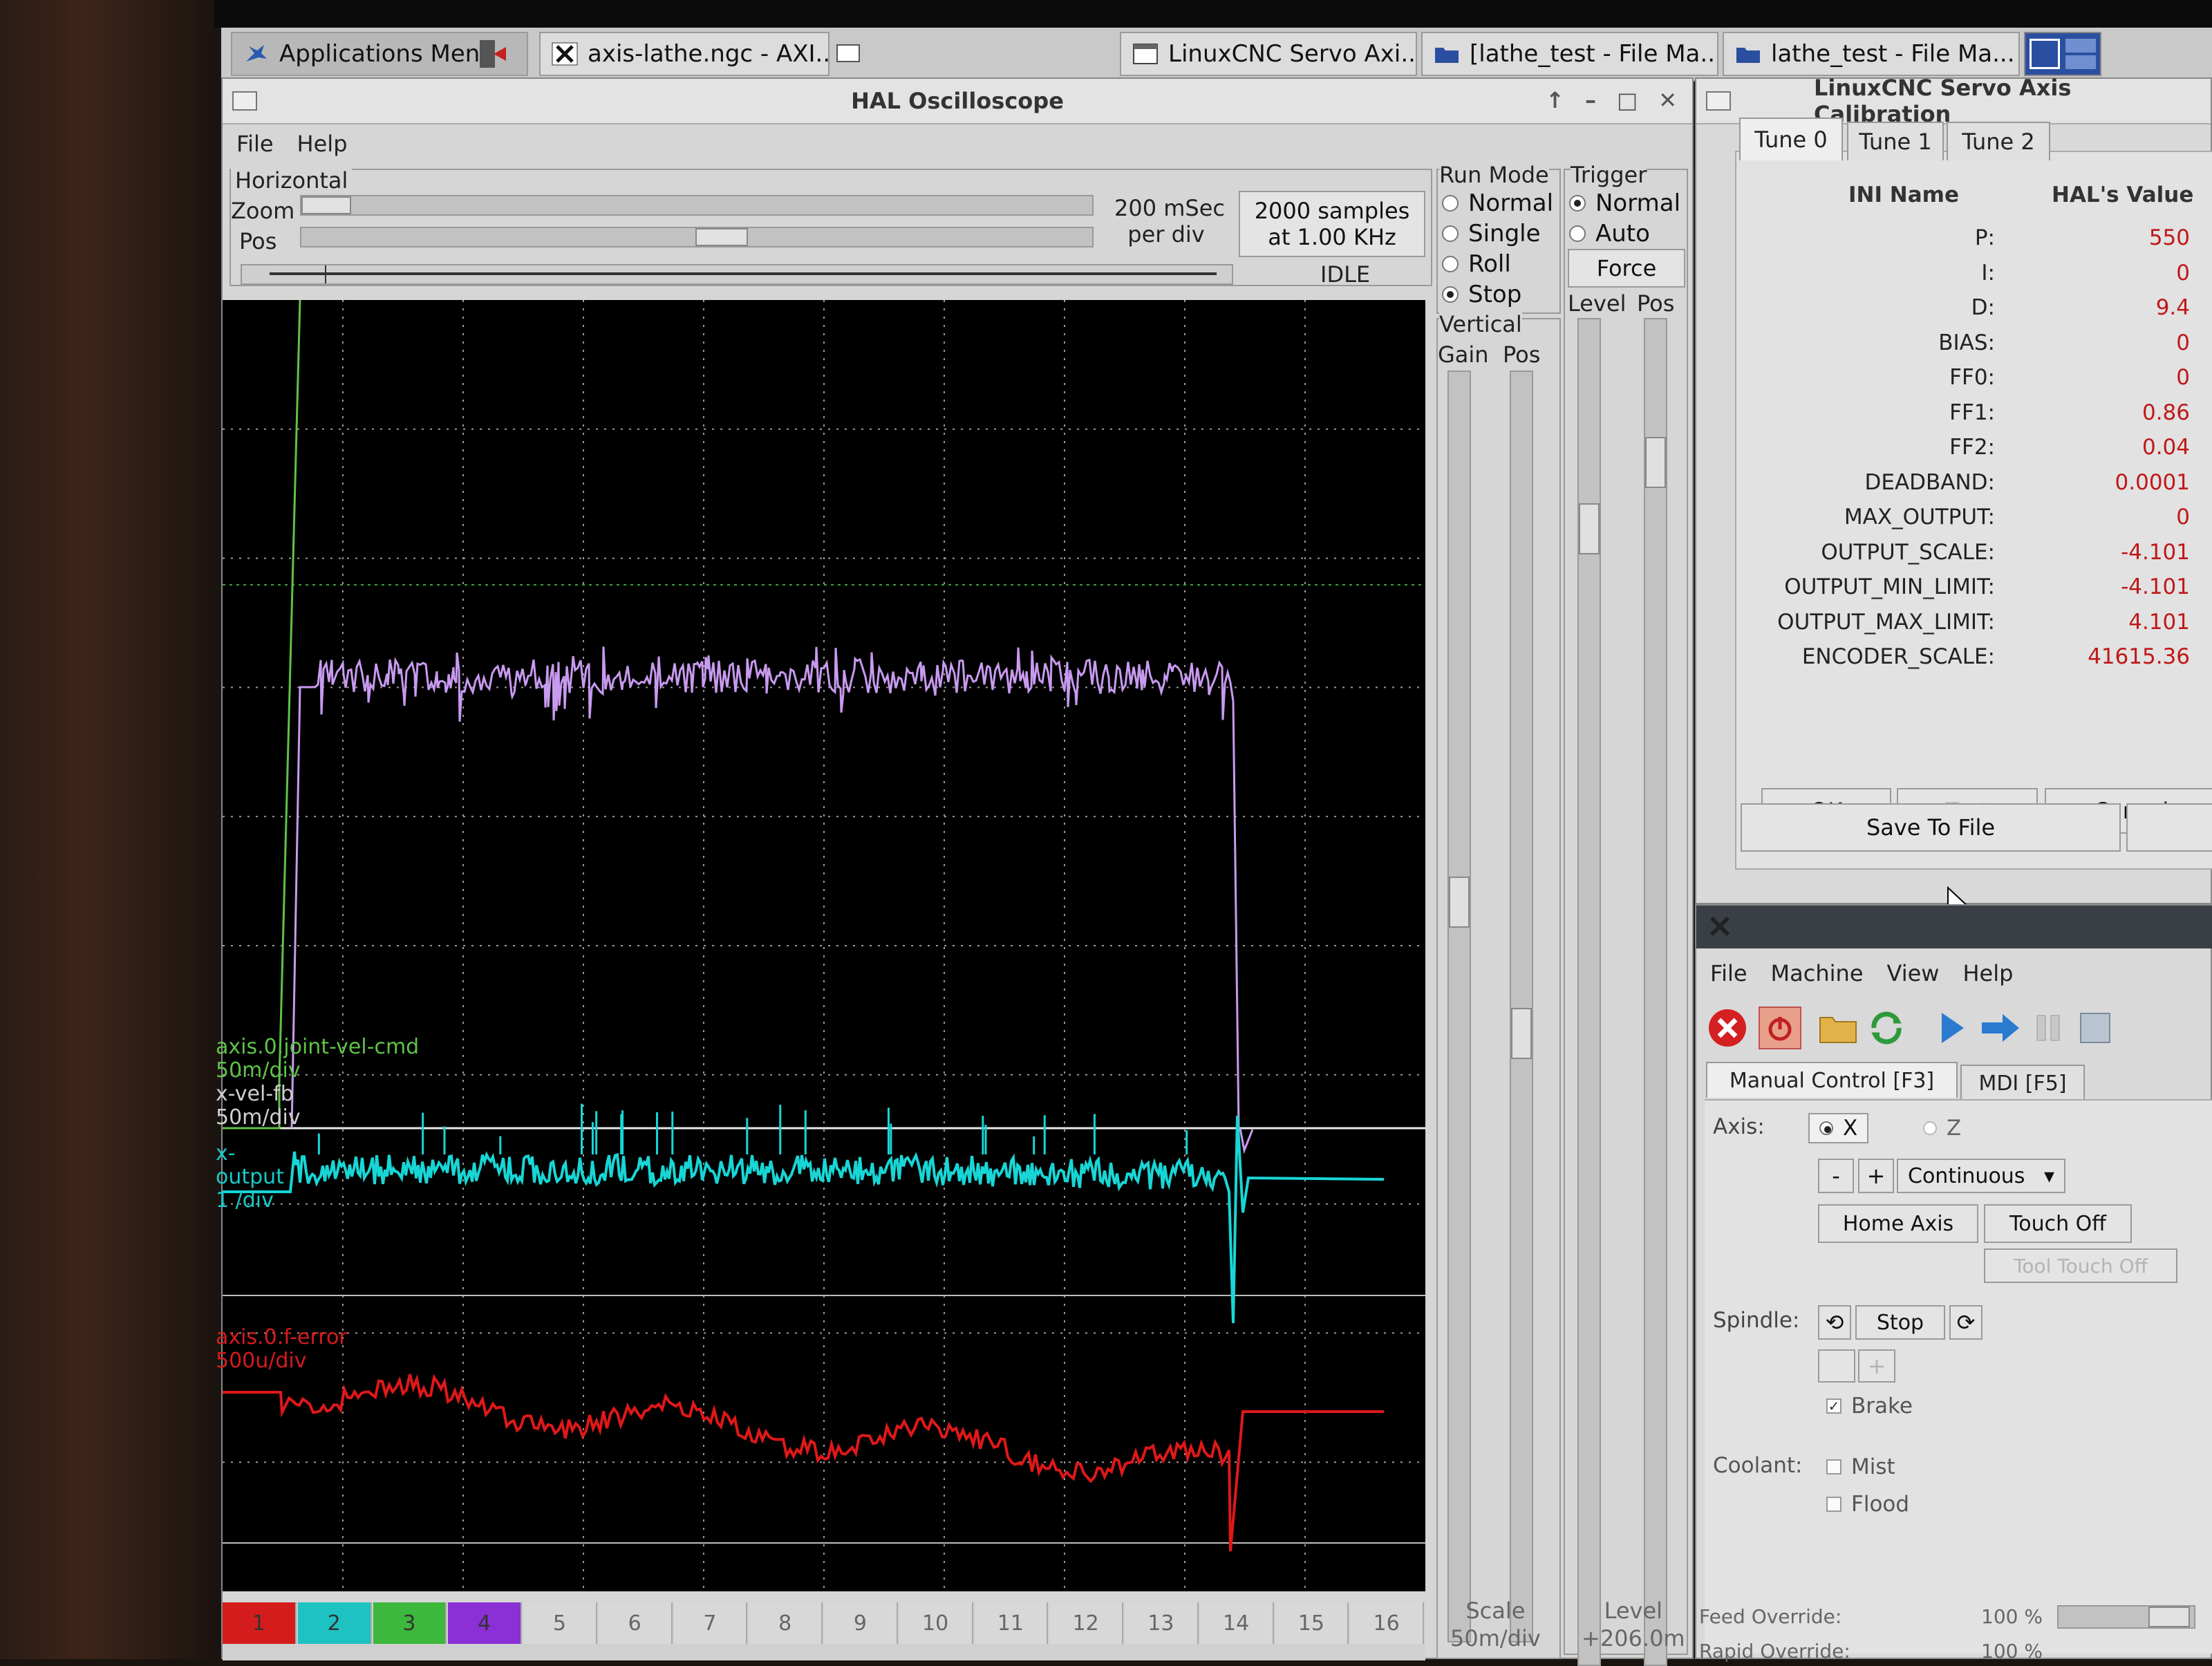  Describe the element at coordinates (560, 1623) in the screenshot. I see `channel-button: 5` at that location.